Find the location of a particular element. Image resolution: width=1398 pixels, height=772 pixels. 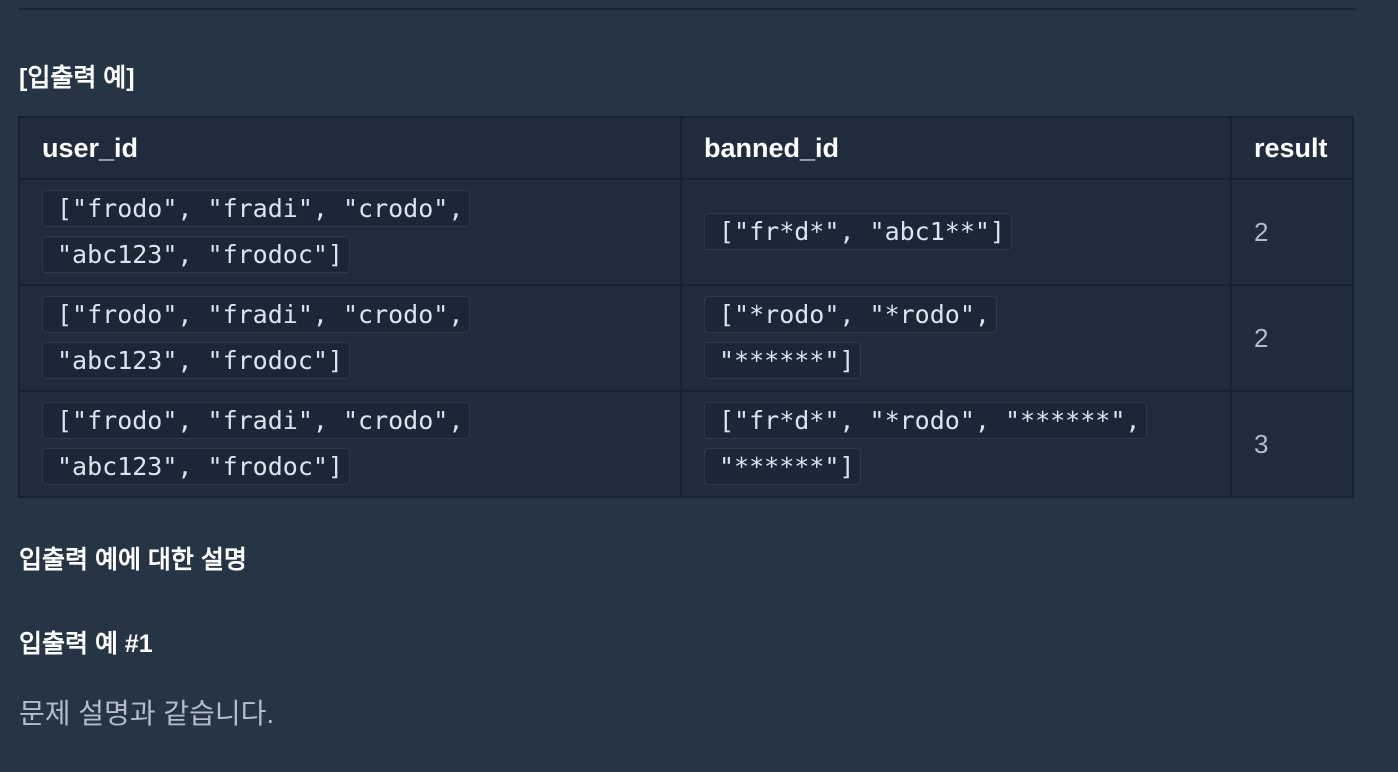

banned-id-cell: ["*rodo", "*rodo", "******"] is located at coordinates (956, 338).